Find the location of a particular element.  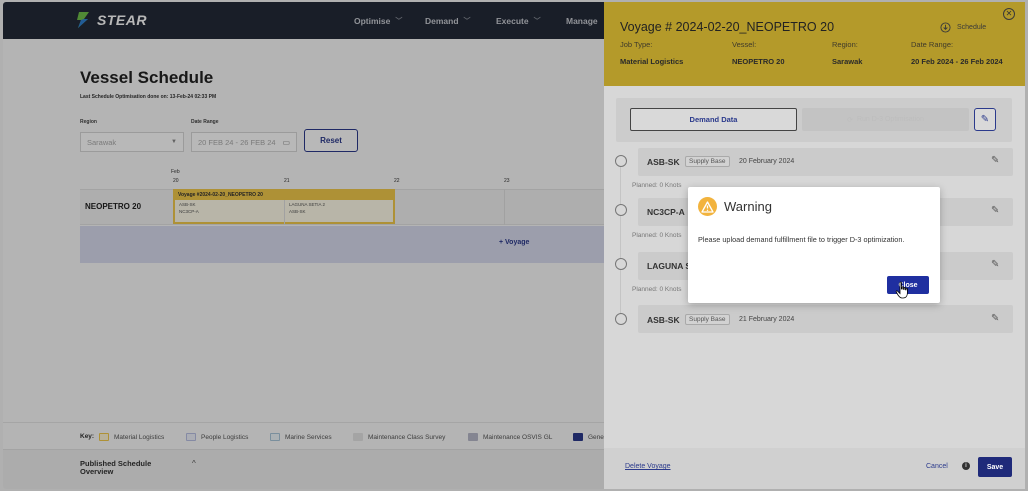

stop-name: LAGUNA S is located at coordinates (669, 266).